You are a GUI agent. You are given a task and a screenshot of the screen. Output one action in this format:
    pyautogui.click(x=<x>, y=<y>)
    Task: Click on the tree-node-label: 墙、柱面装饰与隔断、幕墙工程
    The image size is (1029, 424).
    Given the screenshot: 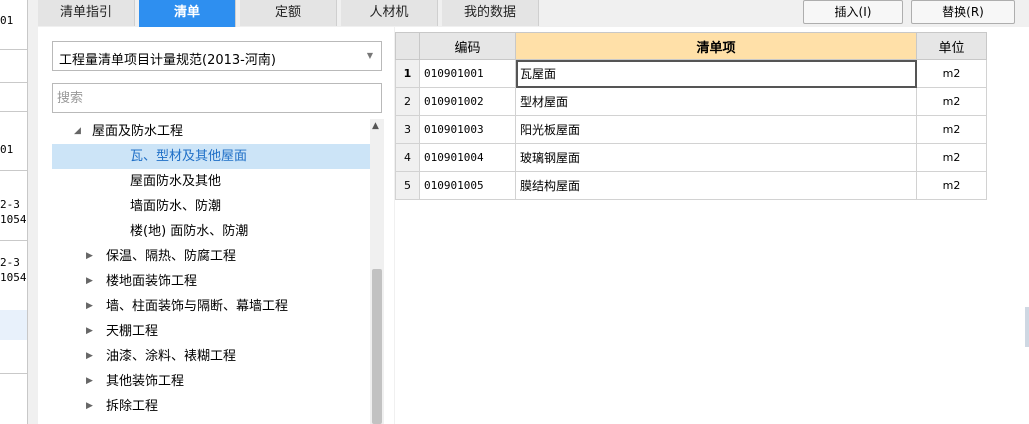 What is the action you would take?
    pyautogui.click(x=197, y=306)
    